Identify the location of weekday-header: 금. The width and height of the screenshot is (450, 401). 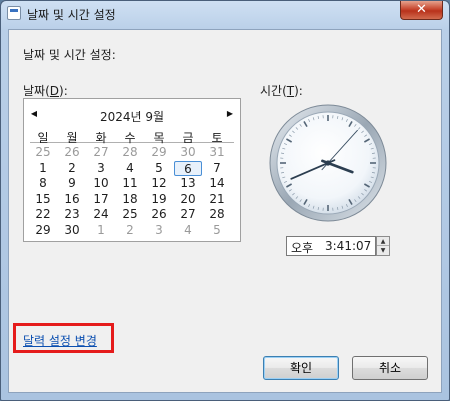
(188, 138).